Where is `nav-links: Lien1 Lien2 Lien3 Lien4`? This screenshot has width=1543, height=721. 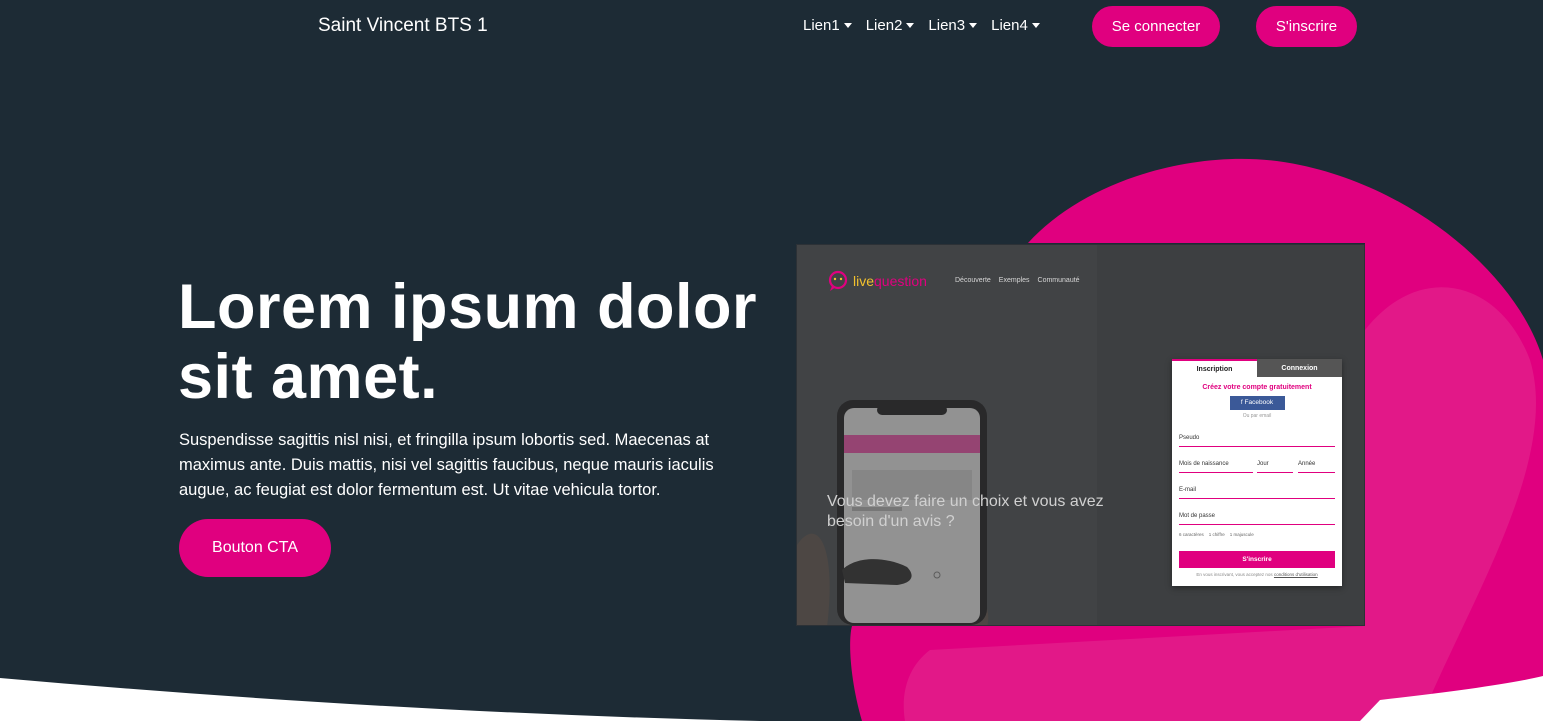
nav-links: Lien1 Lien2 Lien3 Lien4 is located at coordinates (928, 25).